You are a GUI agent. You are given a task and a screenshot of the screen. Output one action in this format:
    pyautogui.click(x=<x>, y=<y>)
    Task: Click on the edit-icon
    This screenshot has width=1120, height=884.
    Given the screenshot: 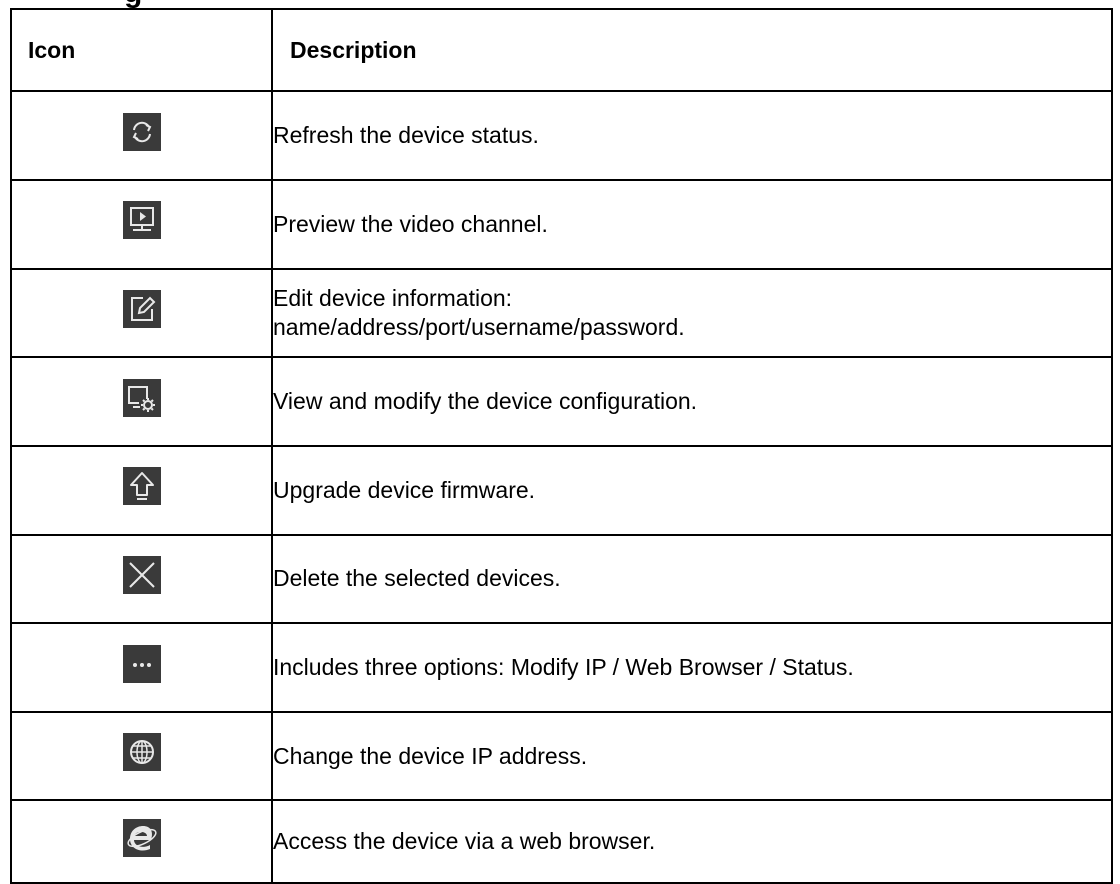 What is the action you would take?
    pyautogui.click(x=141, y=309)
    